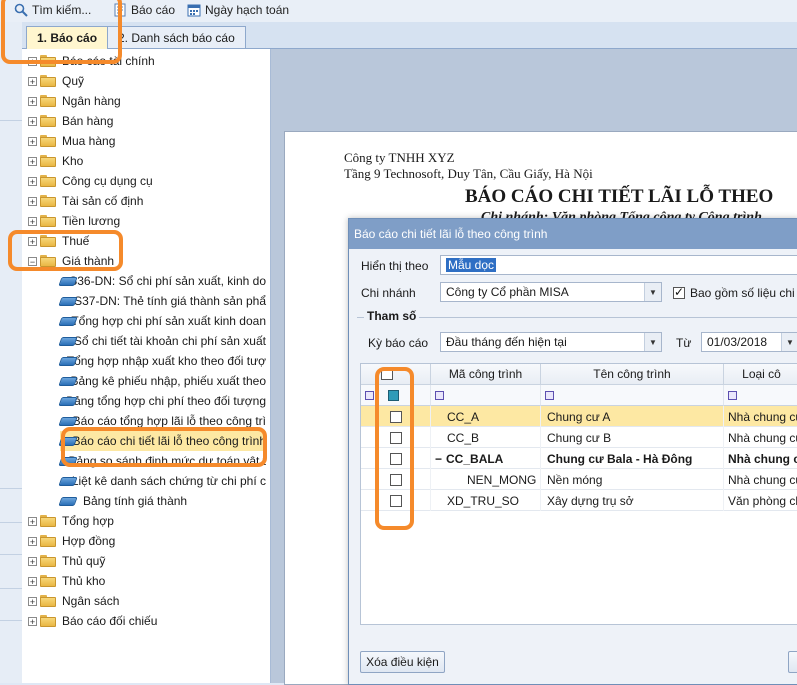  I want to click on tree-report-item: Bảng tính giá thành, so click(163, 501).